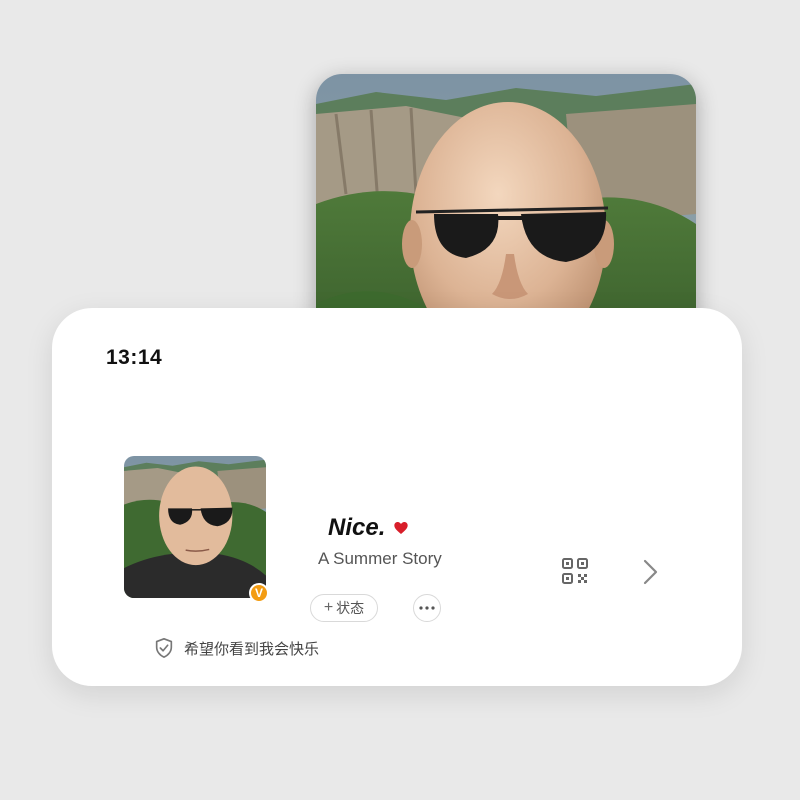 This screenshot has height=800, width=800. What do you see at coordinates (252, 649) in the screenshot?
I see `privacy-note: 希望你看到我会快乐` at bounding box center [252, 649].